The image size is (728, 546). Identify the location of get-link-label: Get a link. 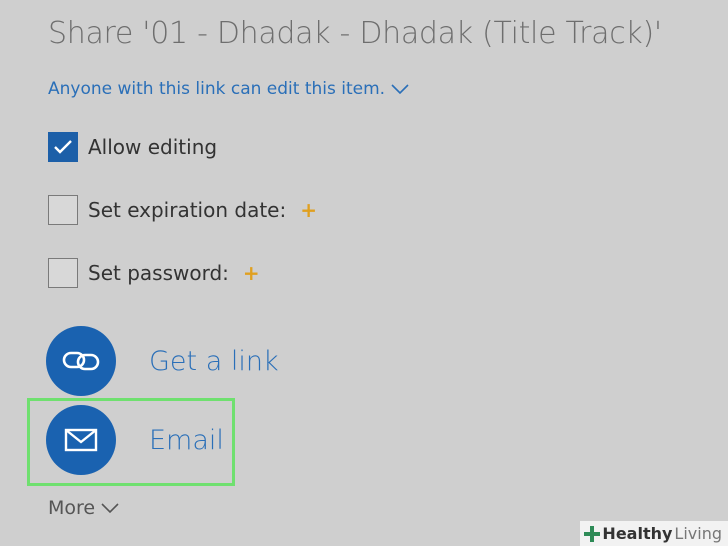
(214, 361).